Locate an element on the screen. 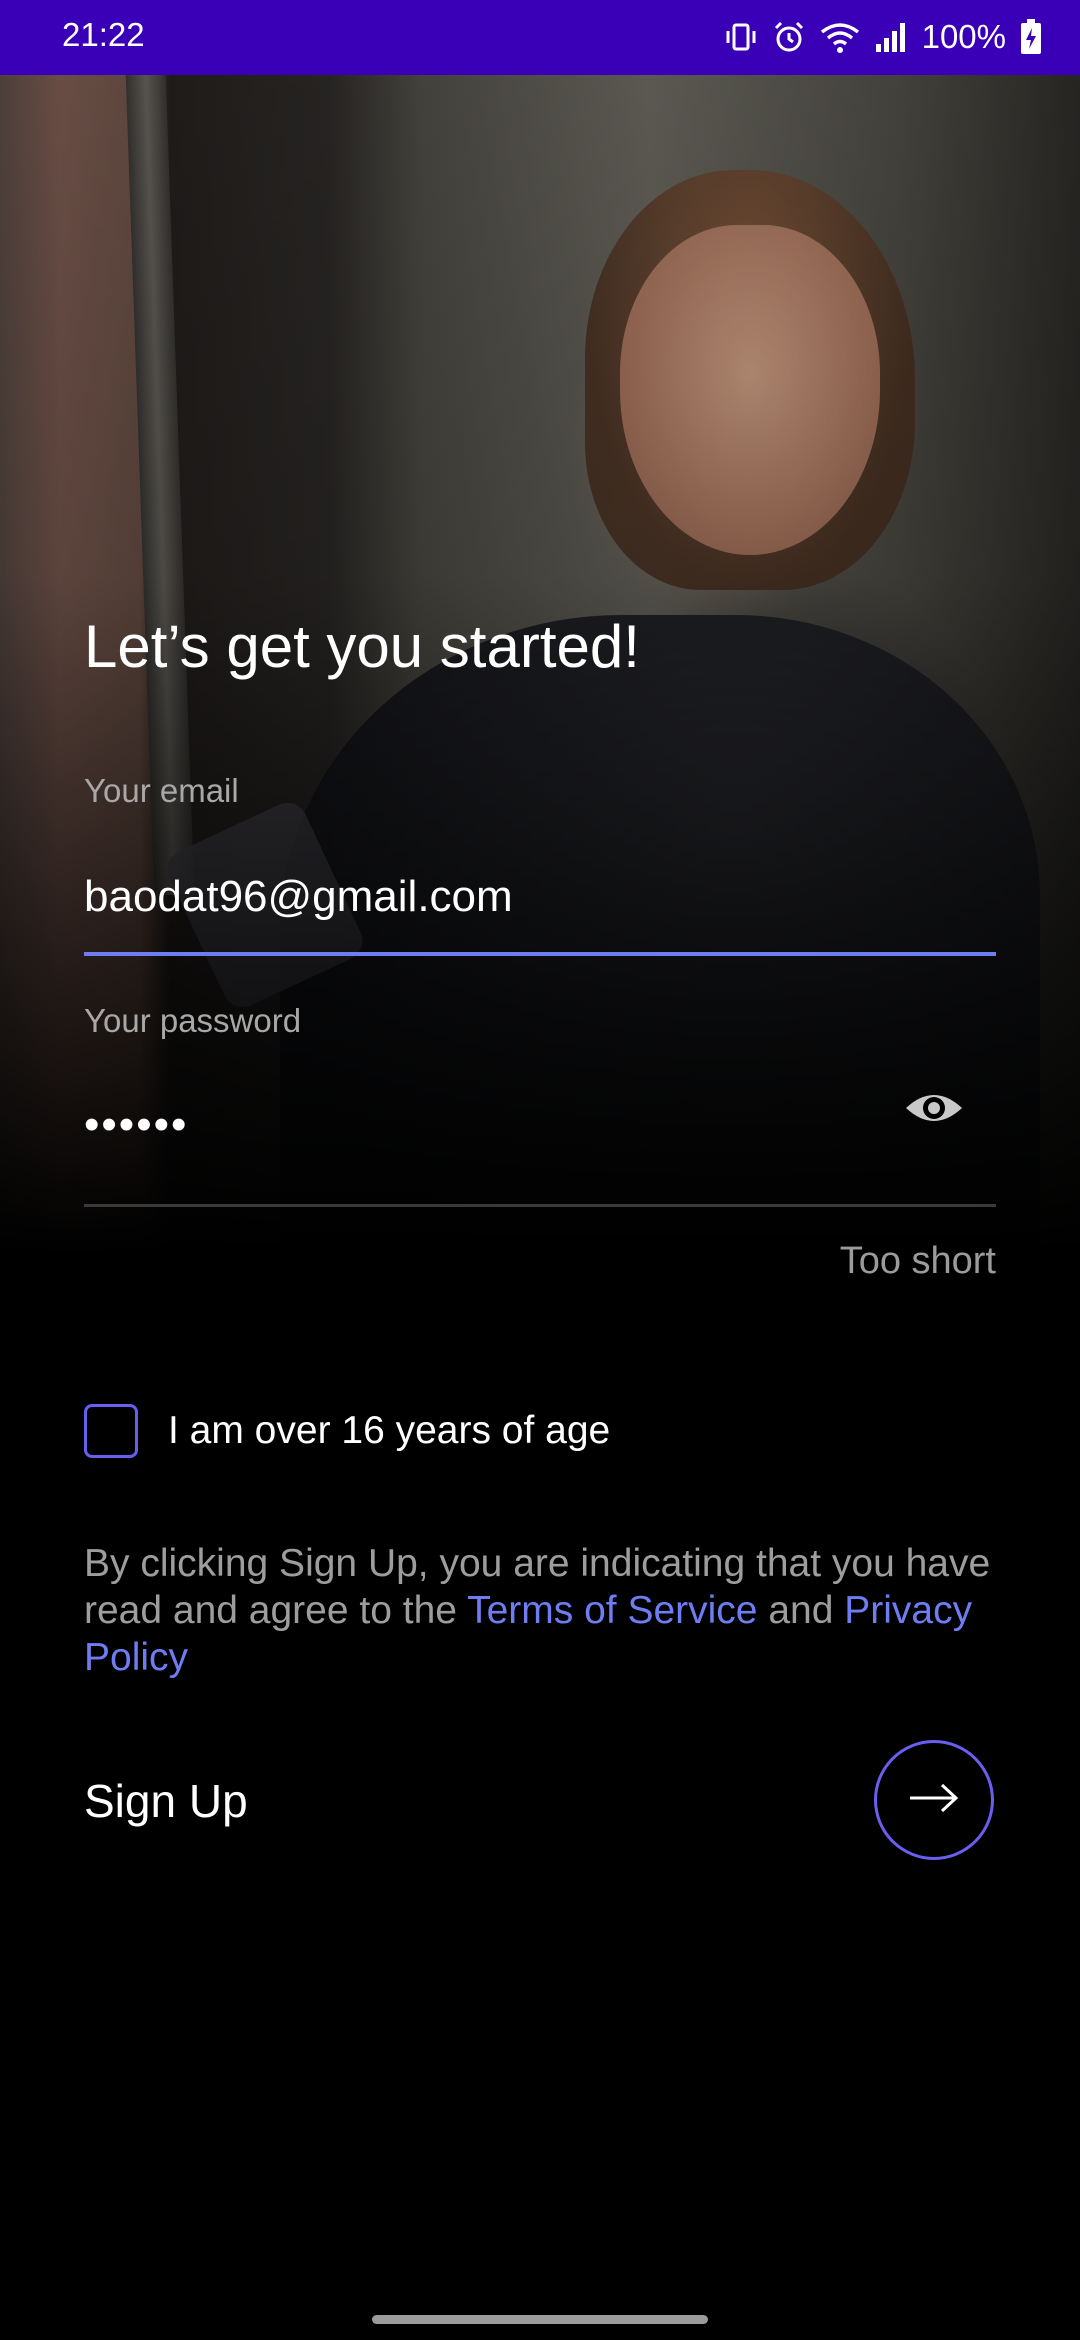  page-title: Let’s get you started! is located at coordinates (362, 646).